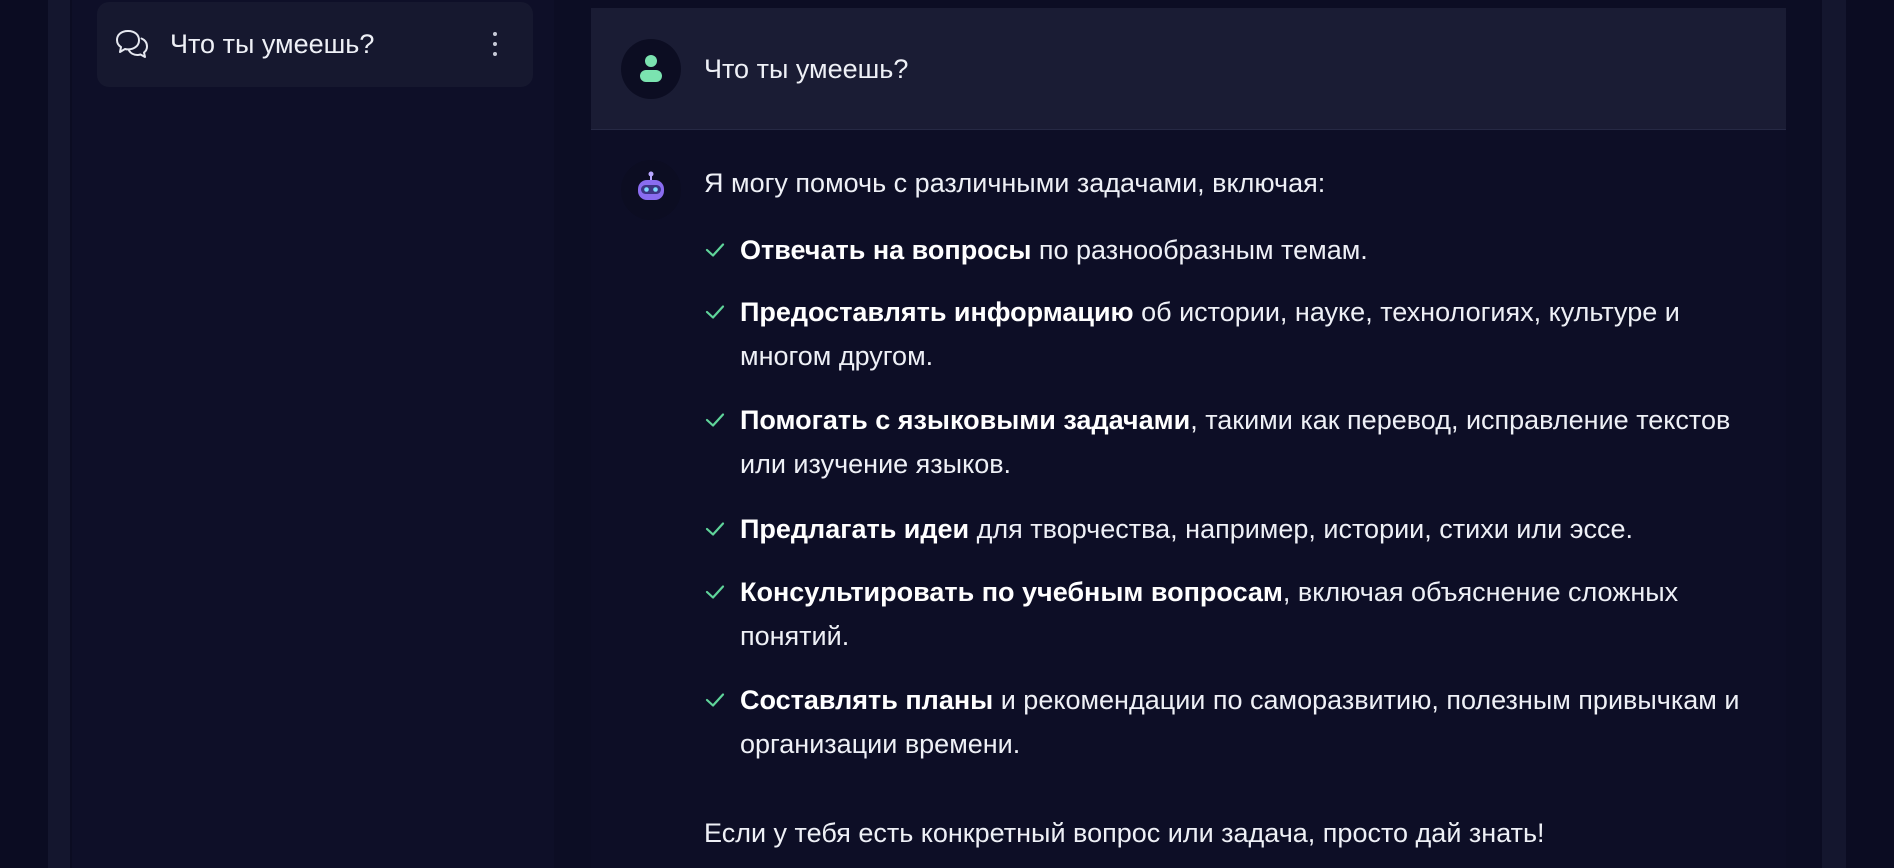 The width and height of the screenshot is (1894, 868). Describe the element at coordinates (59, 434) in the screenshot. I see `left-frame-border` at that location.